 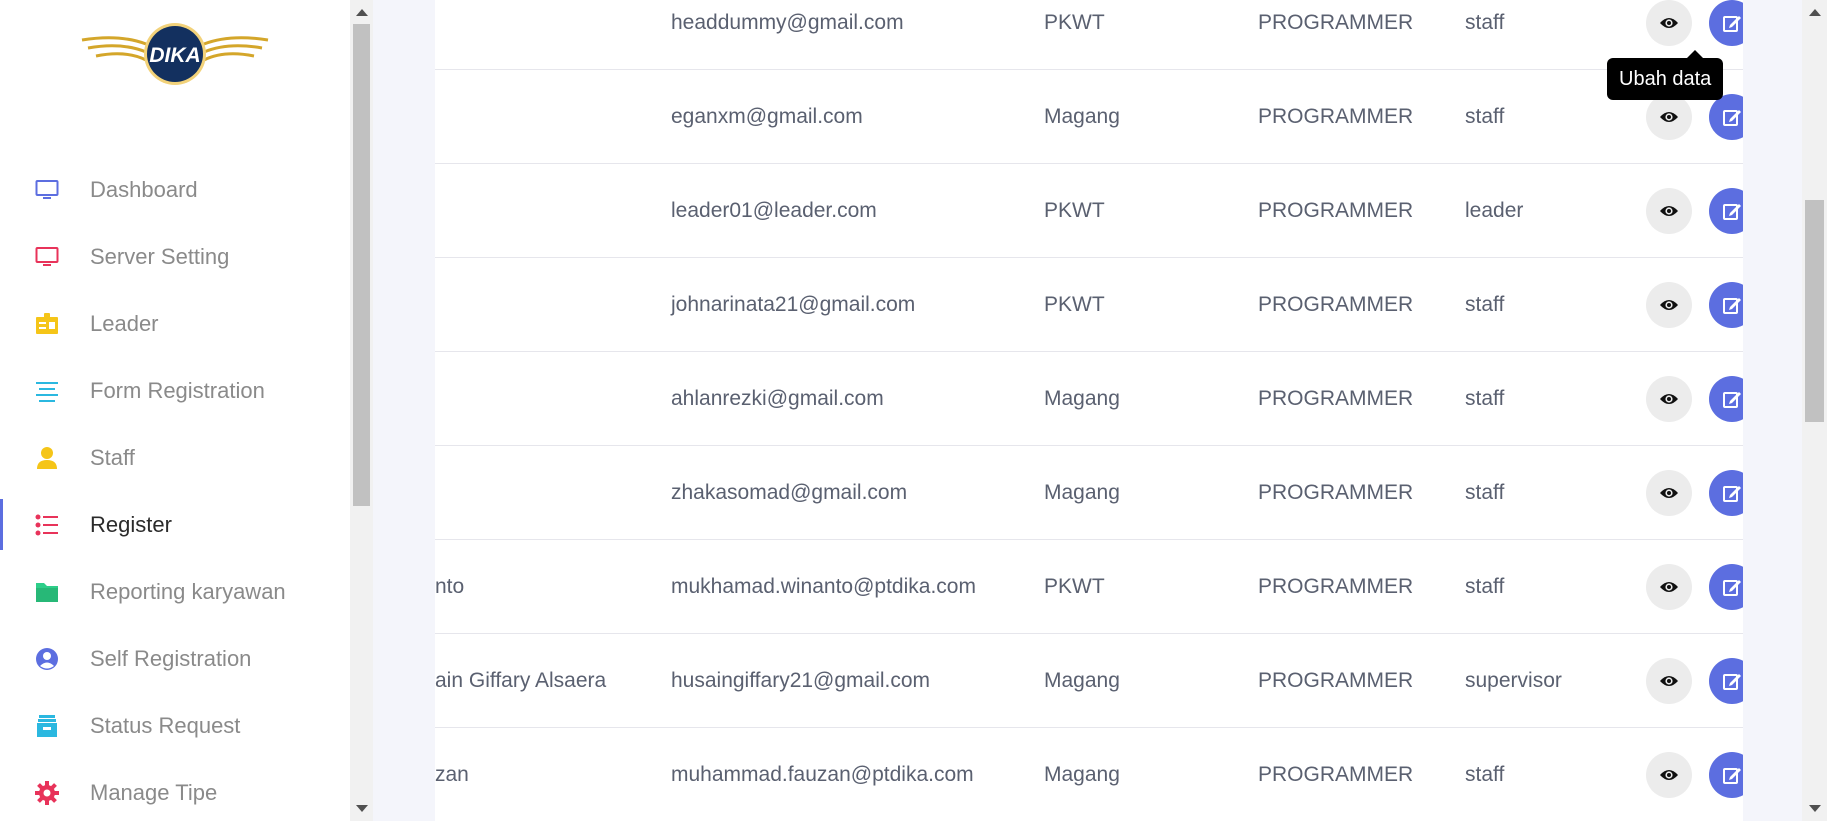 I want to click on table-row: leader01@leader.com PKWT PROGRAMMER leader, so click(x=1089, y=211).